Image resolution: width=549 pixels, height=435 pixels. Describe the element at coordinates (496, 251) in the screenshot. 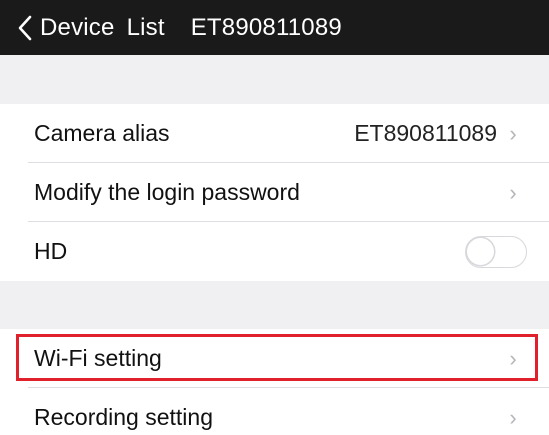

I see `hd-toggle` at that location.